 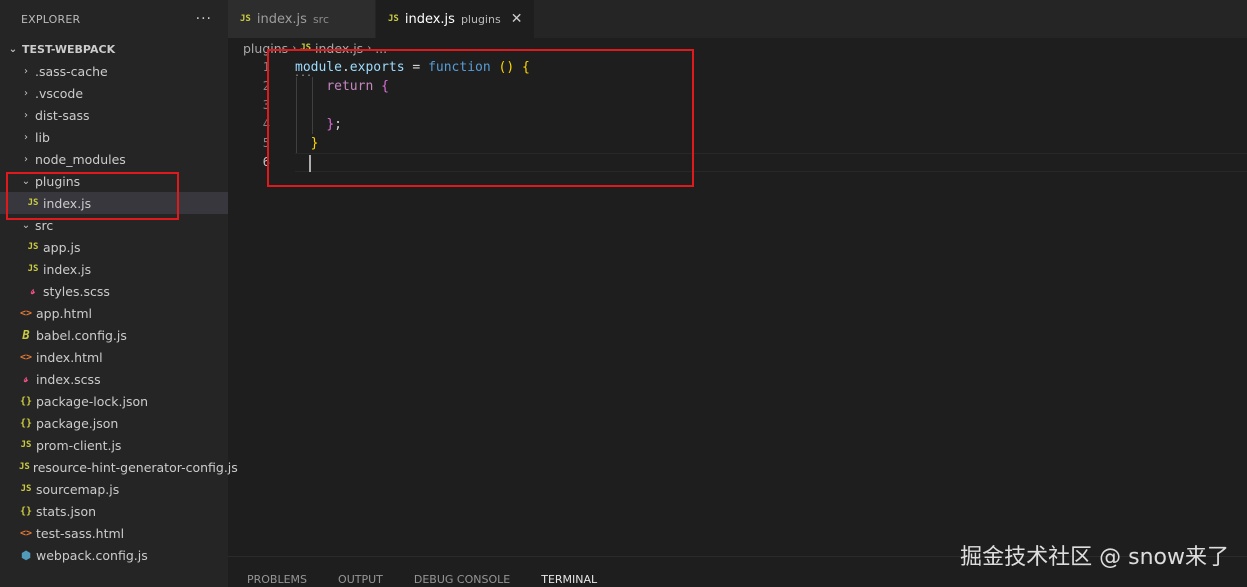 I want to click on tree-item-node-modules: › node_modules, so click(x=114, y=159).